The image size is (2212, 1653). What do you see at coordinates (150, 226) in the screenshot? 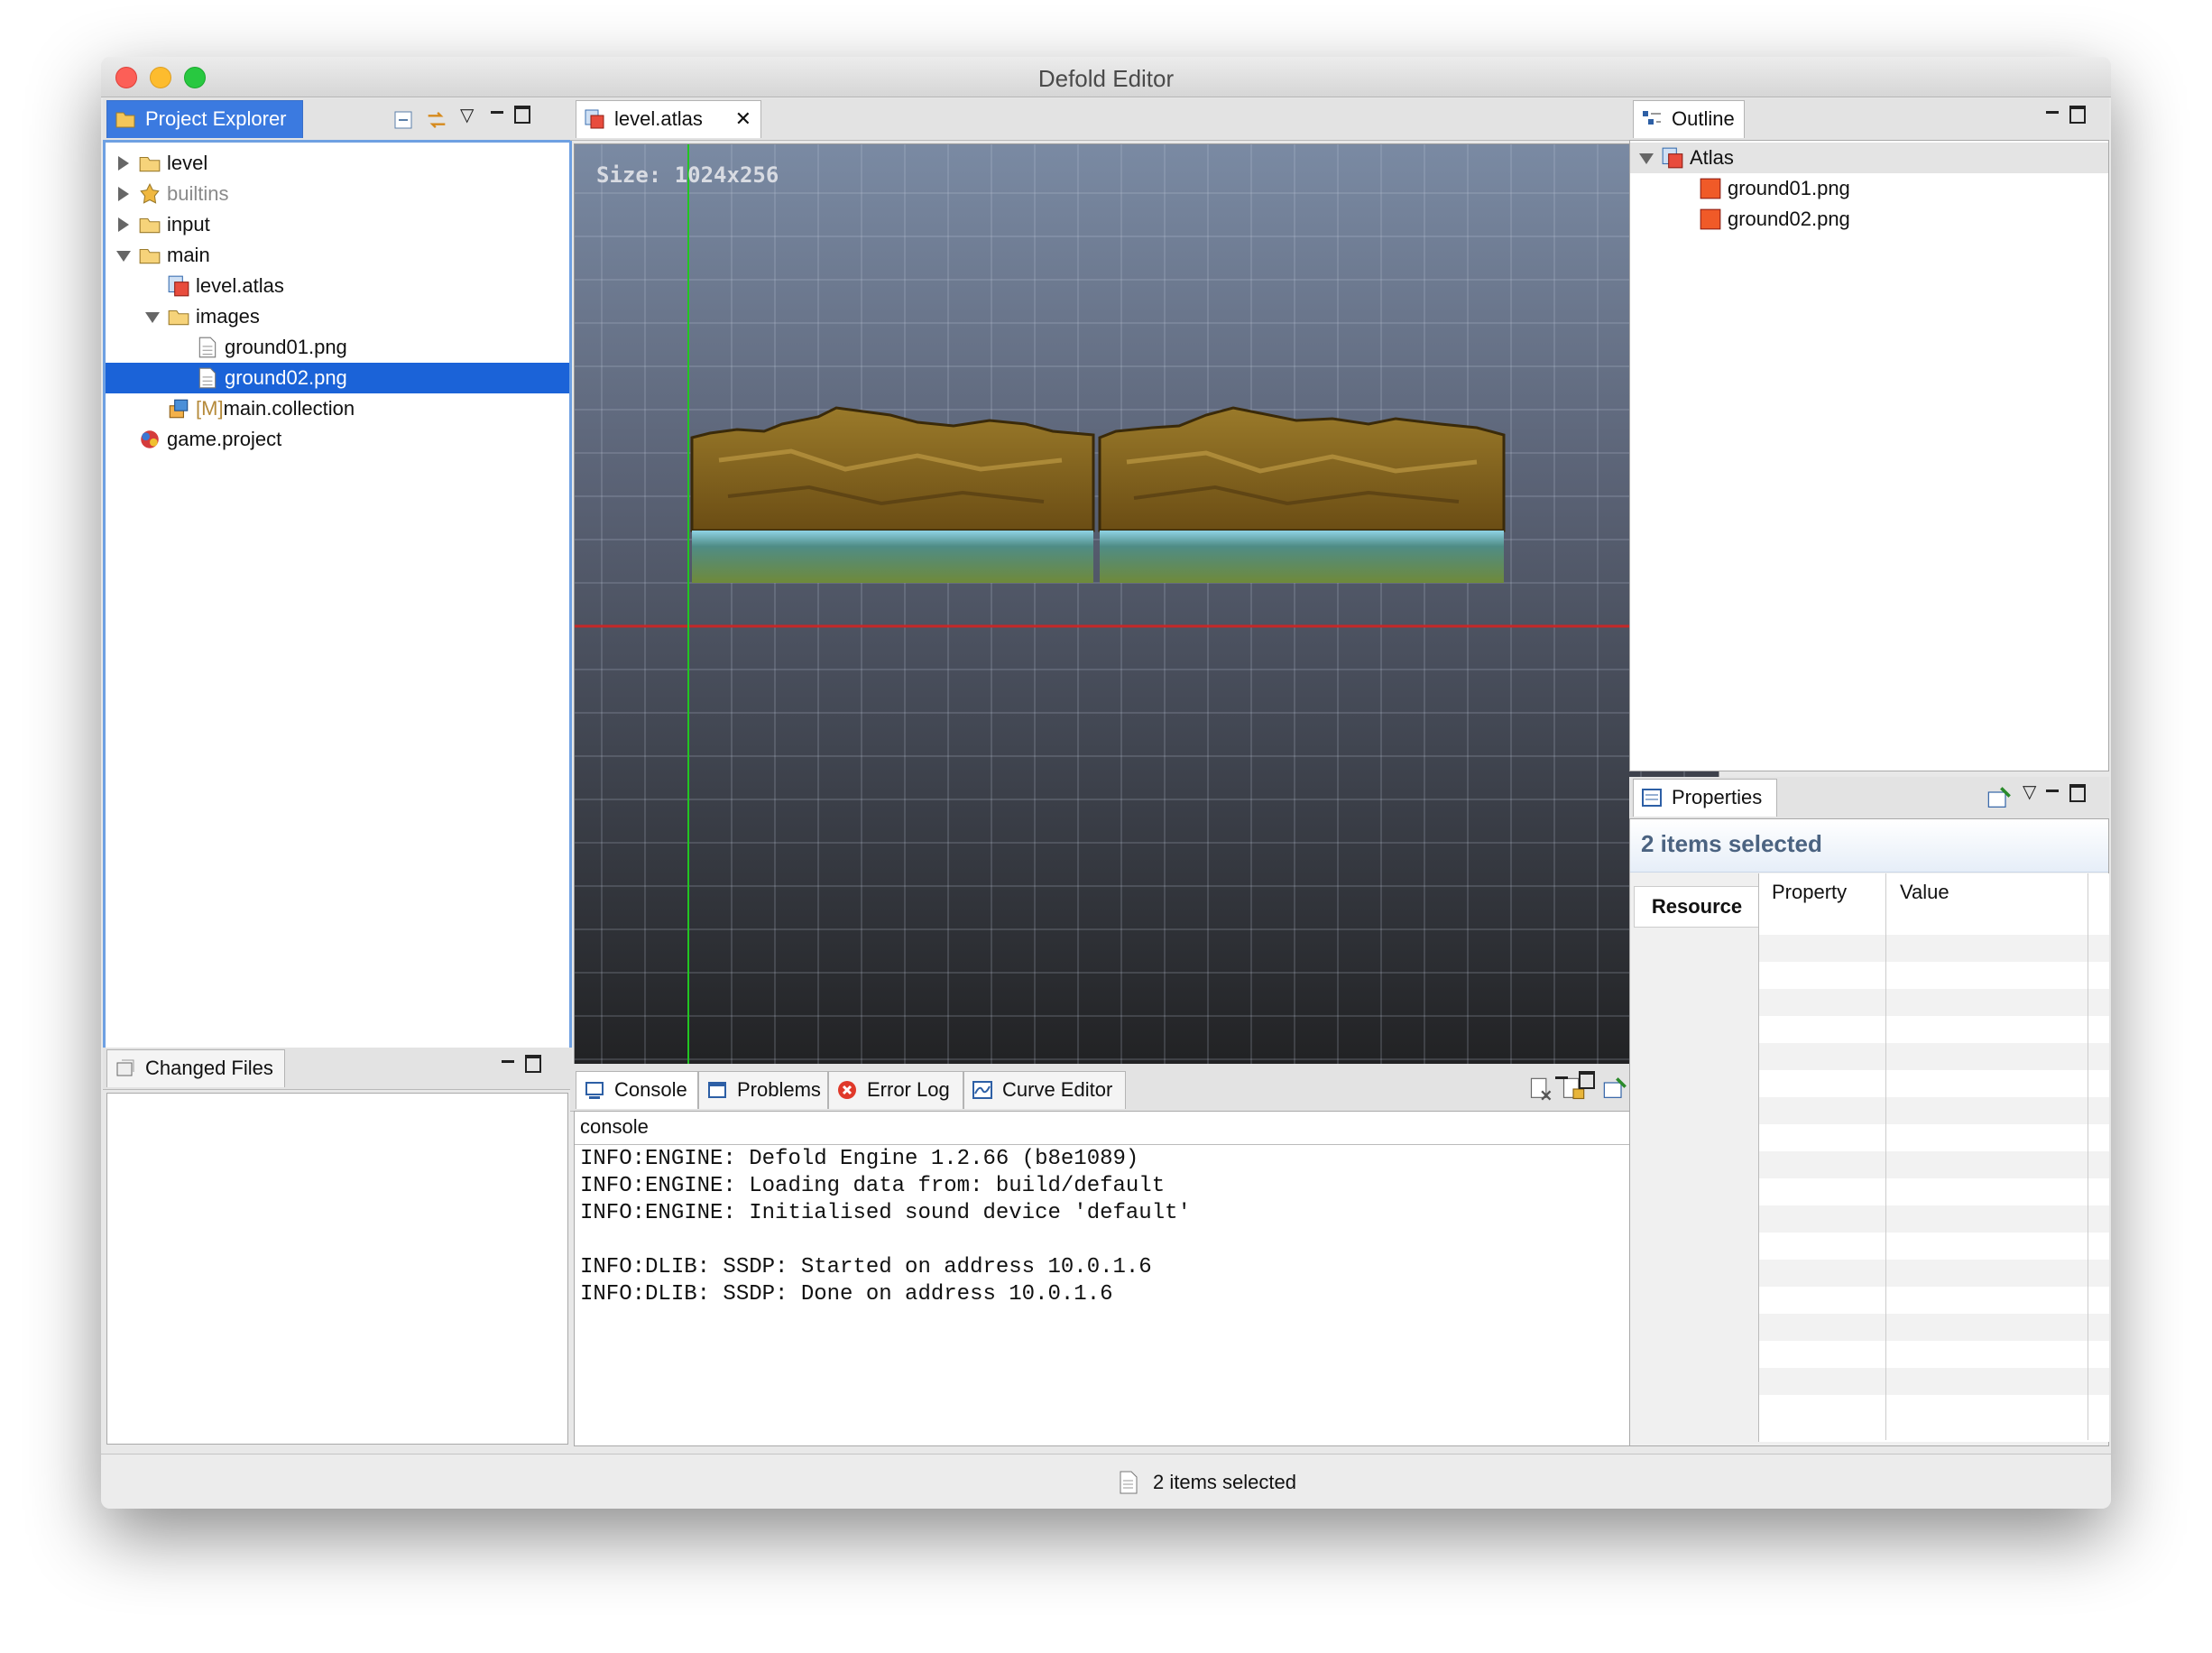
I see `folder-icon` at bounding box center [150, 226].